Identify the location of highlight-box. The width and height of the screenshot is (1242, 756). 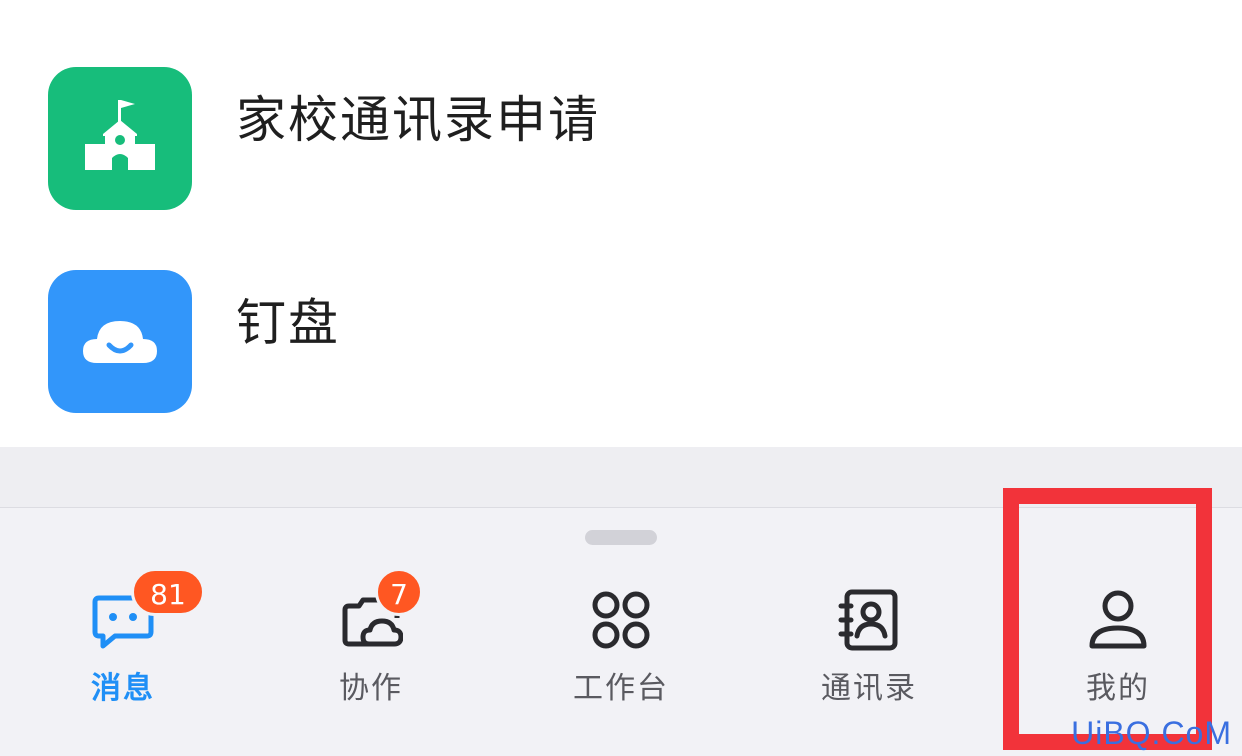
(1107, 619).